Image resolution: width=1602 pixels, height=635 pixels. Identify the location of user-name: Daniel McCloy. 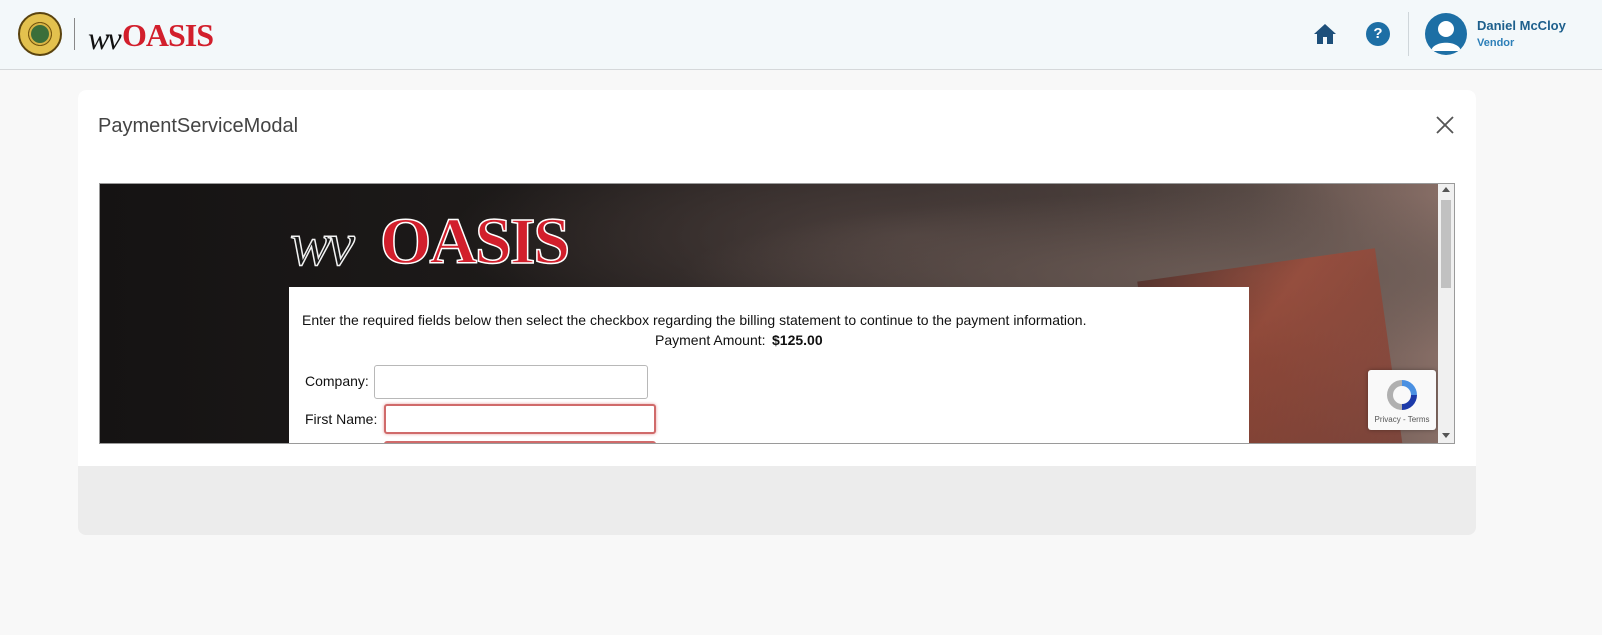
(1521, 25).